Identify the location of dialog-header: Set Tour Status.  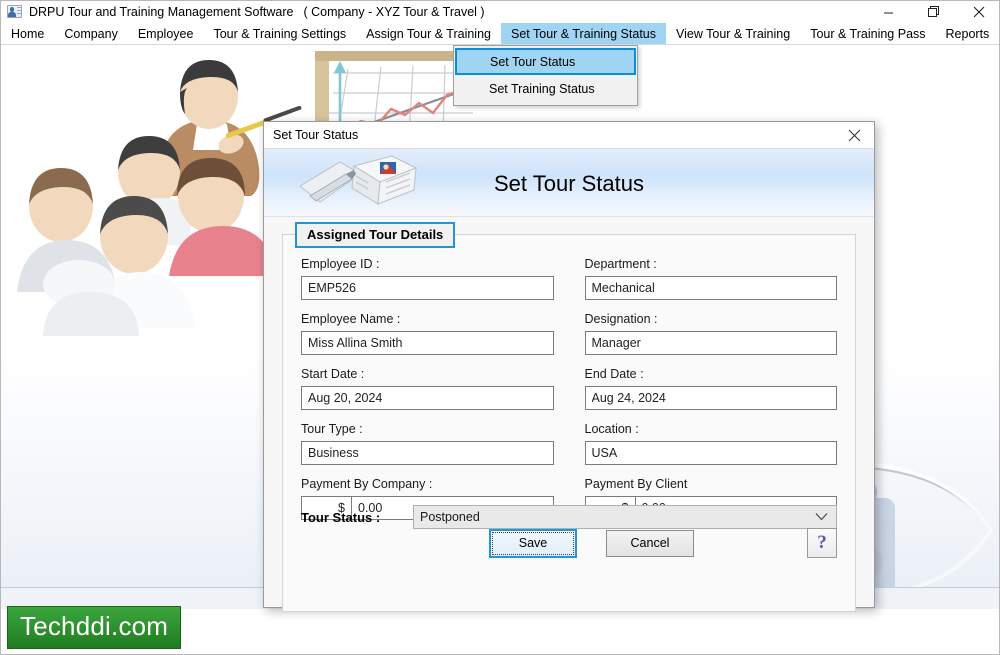
(569, 183).